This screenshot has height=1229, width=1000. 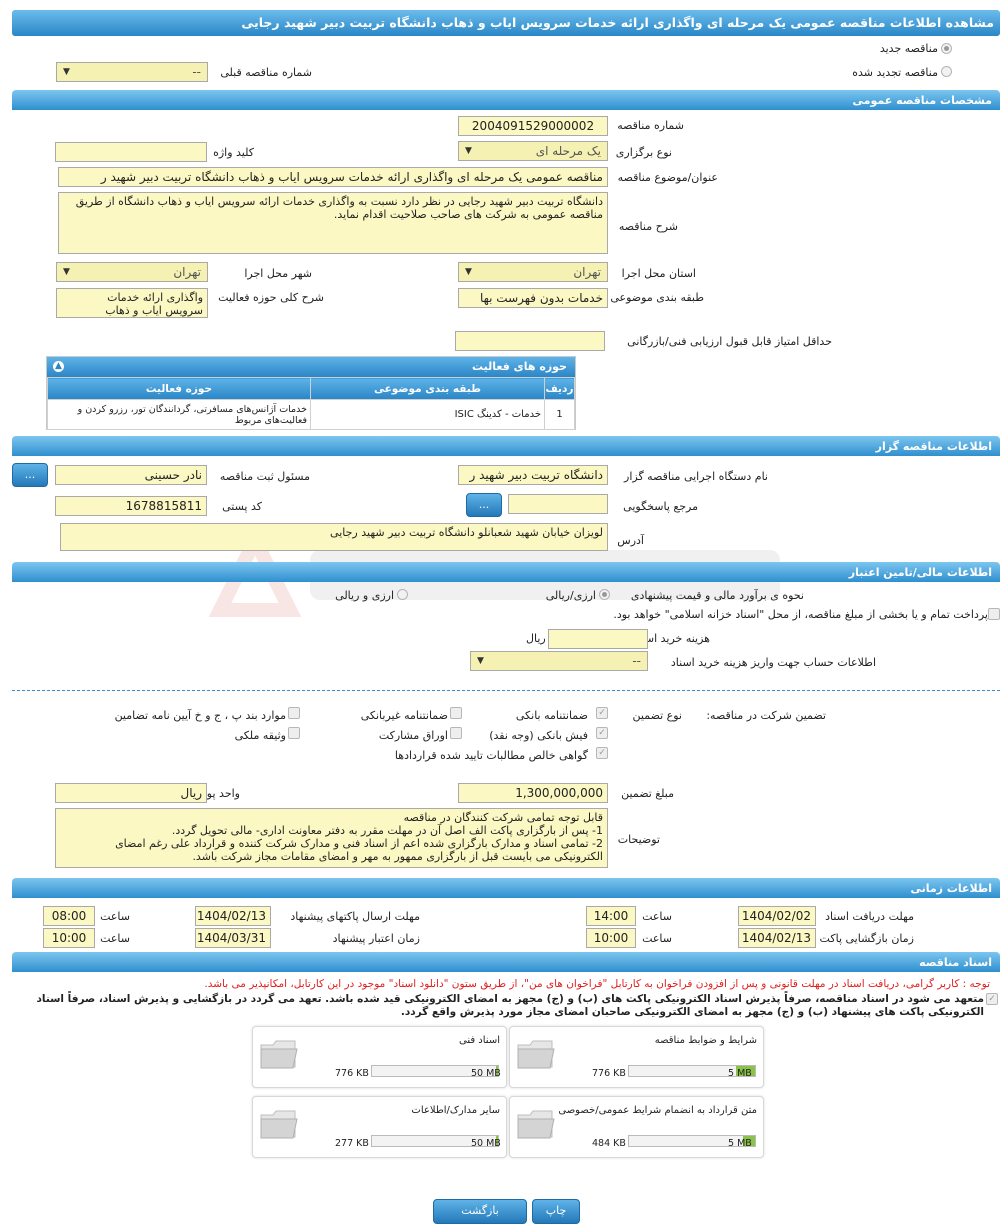 What do you see at coordinates (559, 388) in the screenshot?
I see `col-index: ردیف` at bounding box center [559, 388].